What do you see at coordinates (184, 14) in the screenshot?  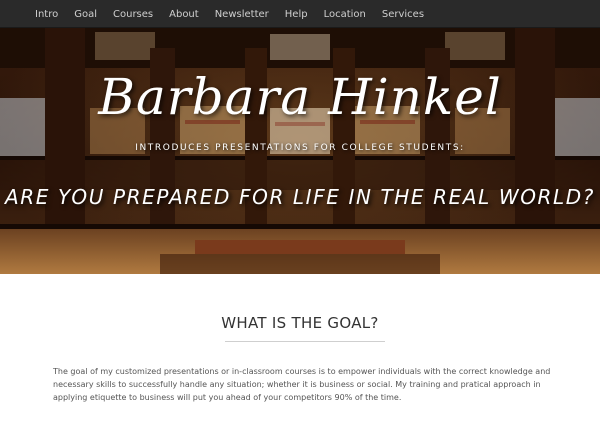 I see `nav-item-about: About` at bounding box center [184, 14].